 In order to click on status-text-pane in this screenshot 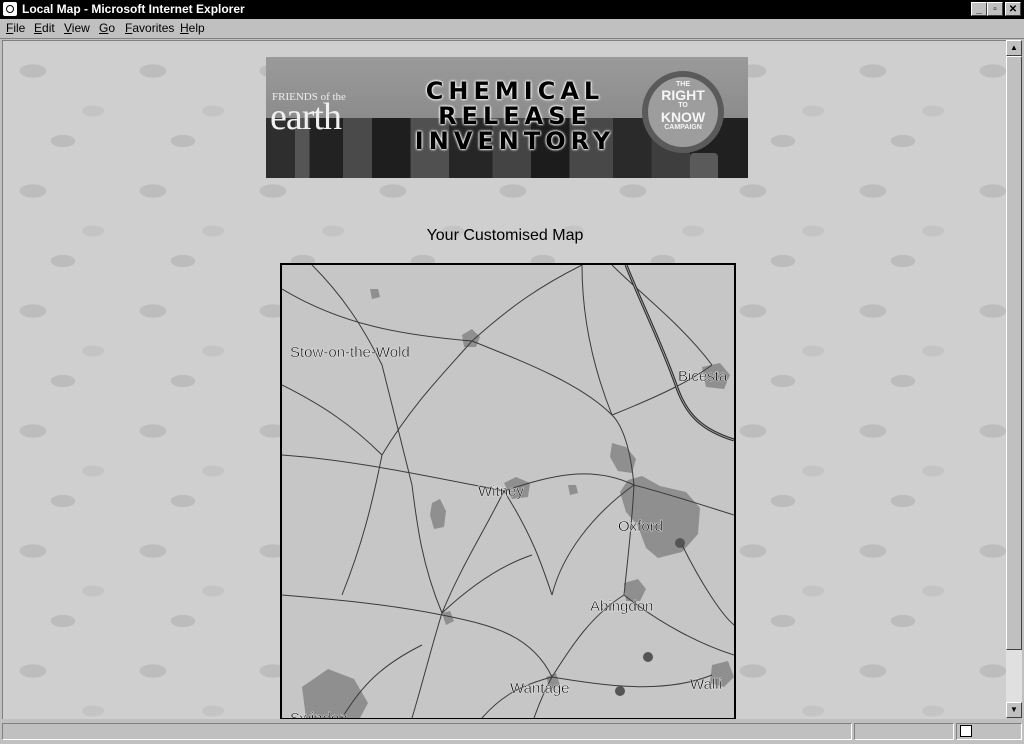, I will do `click(427, 731)`.